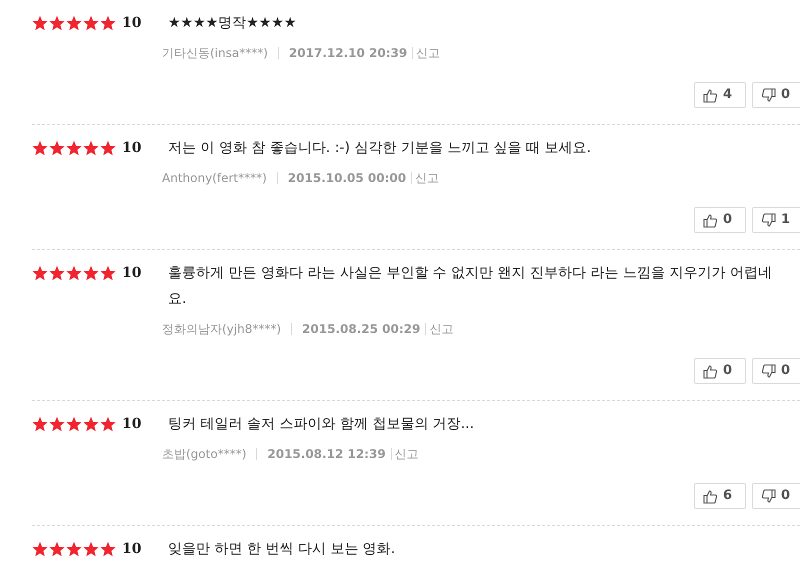 This screenshot has width=800, height=582. Describe the element at coordinates (204, 454) in the screenshot. I see `author-name: 초밥(goto****)` at that location.